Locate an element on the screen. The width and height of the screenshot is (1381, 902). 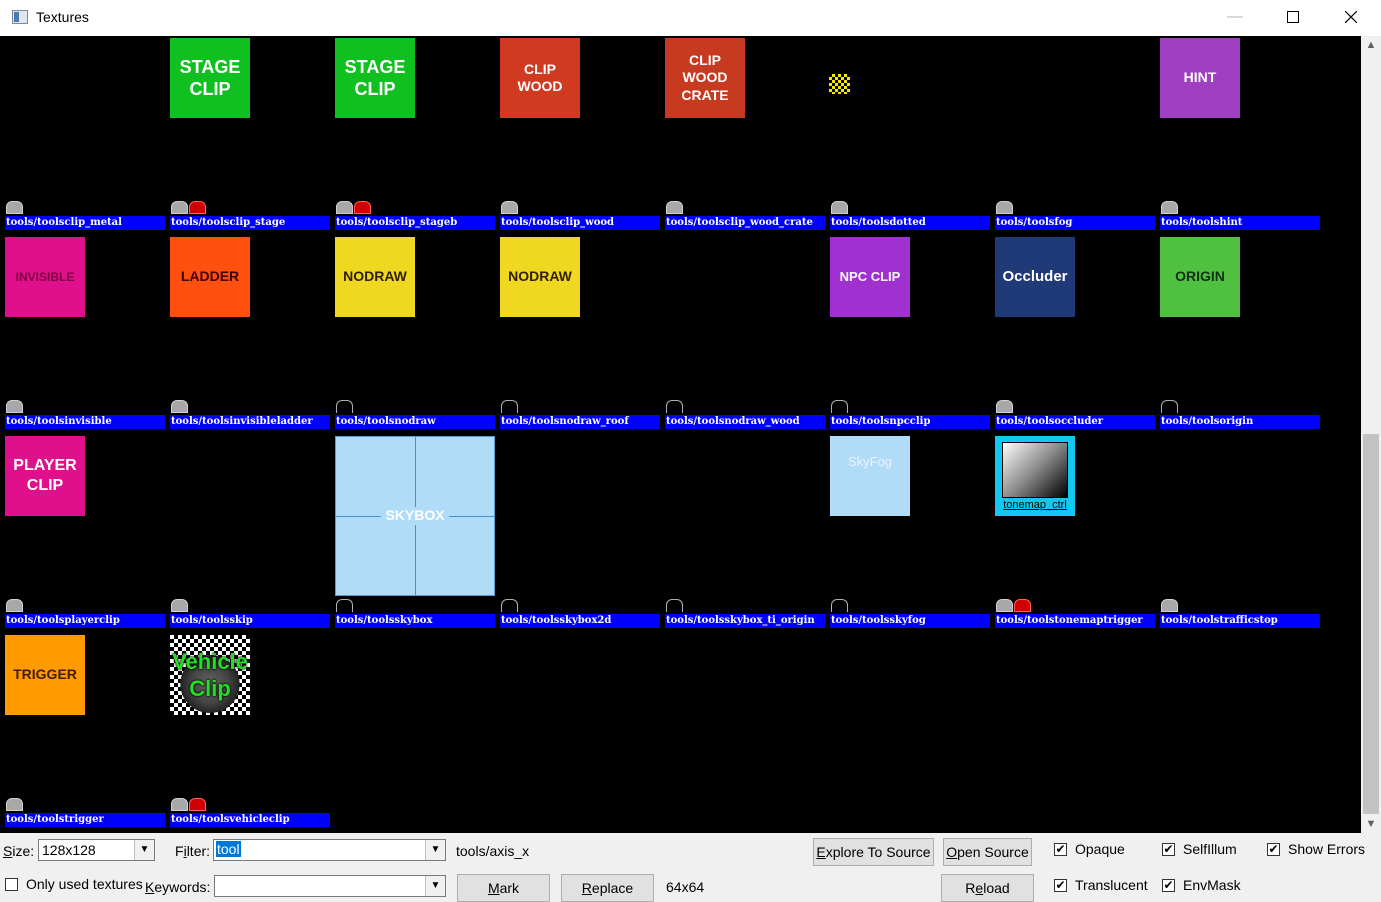
texture-tile: SKYBOX tools/toolsskybox is located at coordinates (412, 533).